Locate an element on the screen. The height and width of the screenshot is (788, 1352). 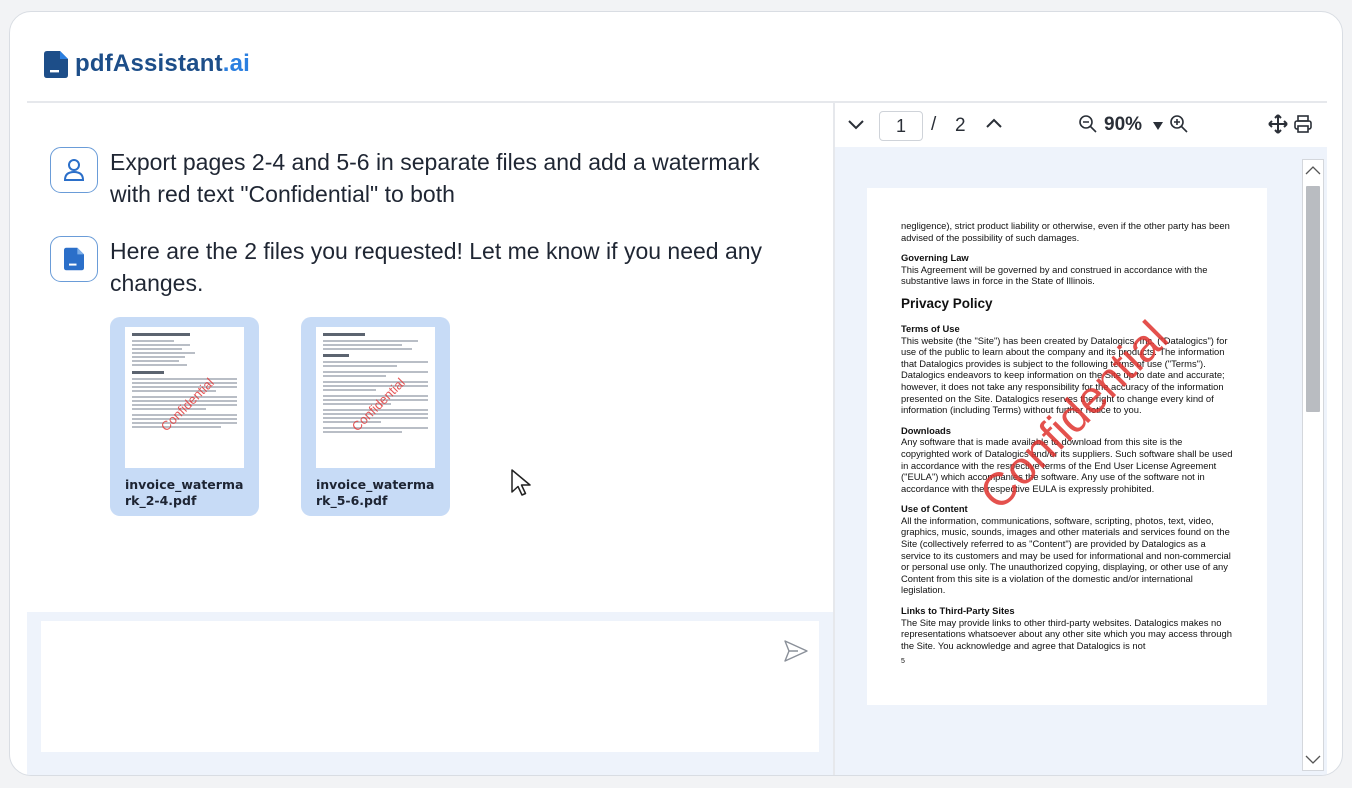
brand-name: pdfAssistant.ai is located at coordinates (163, 63).